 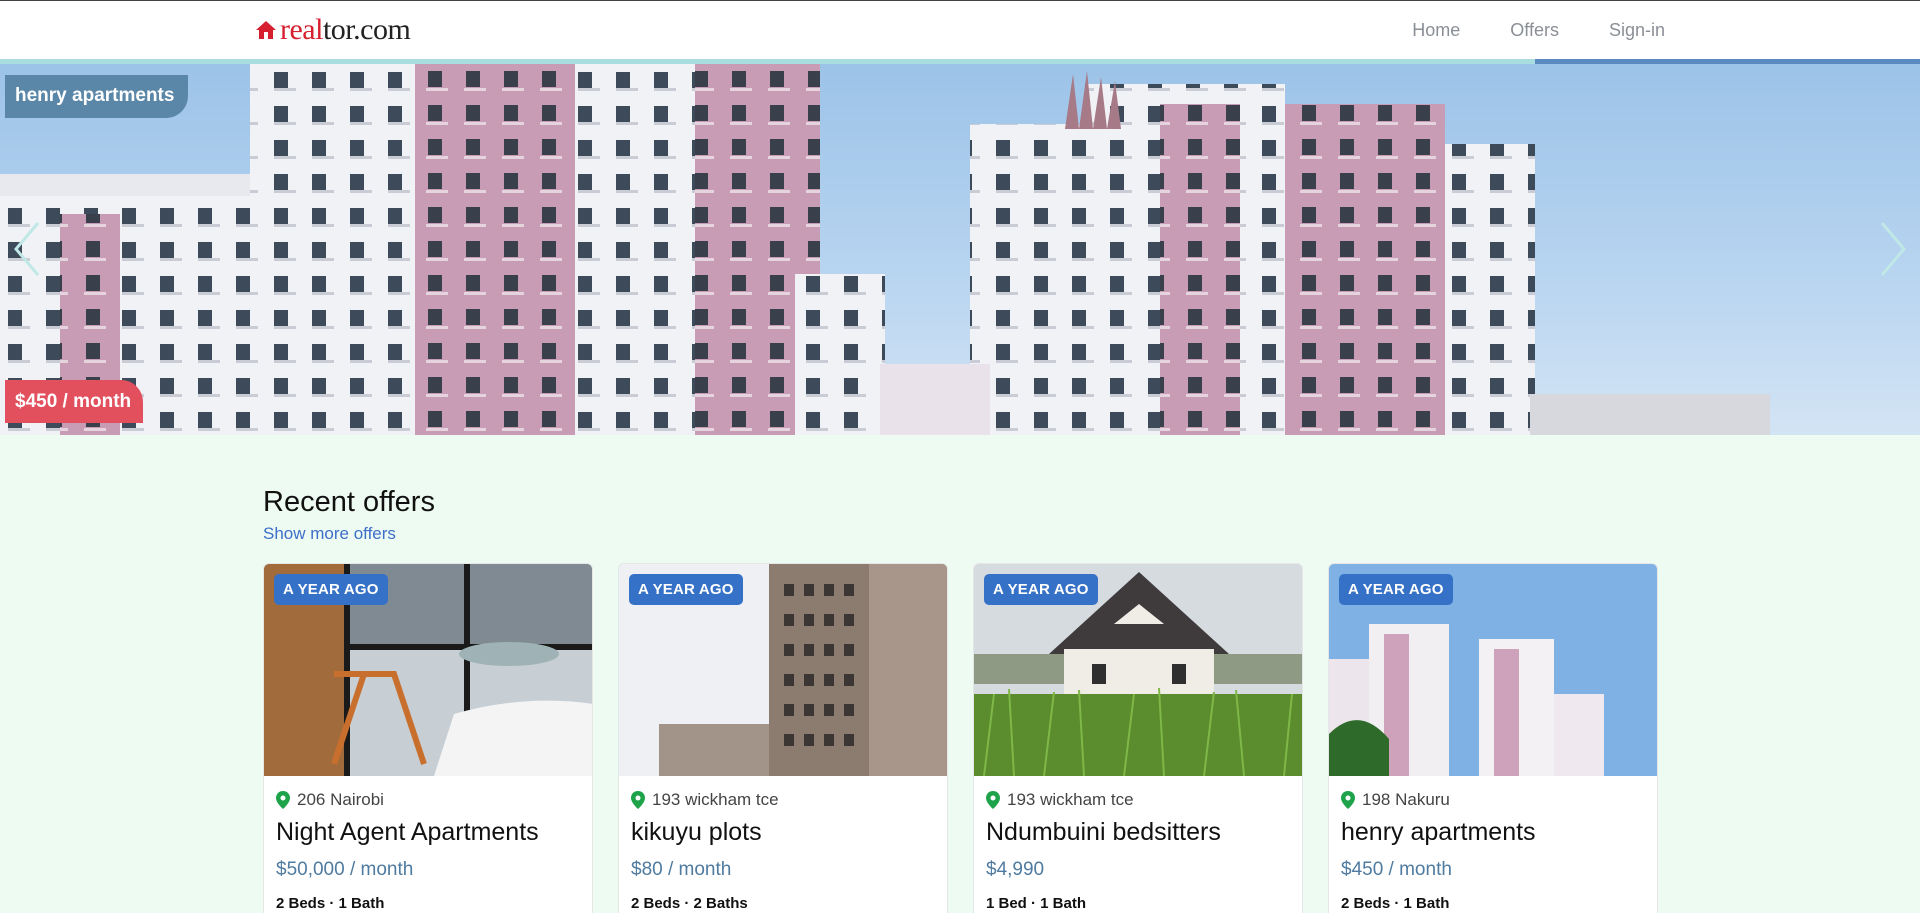 What do you see at coordinates (689, 903) in the screenshot?
I see `offer-card-specs: 2 Beds · 2 Baths` at bounding box center [689, 903].